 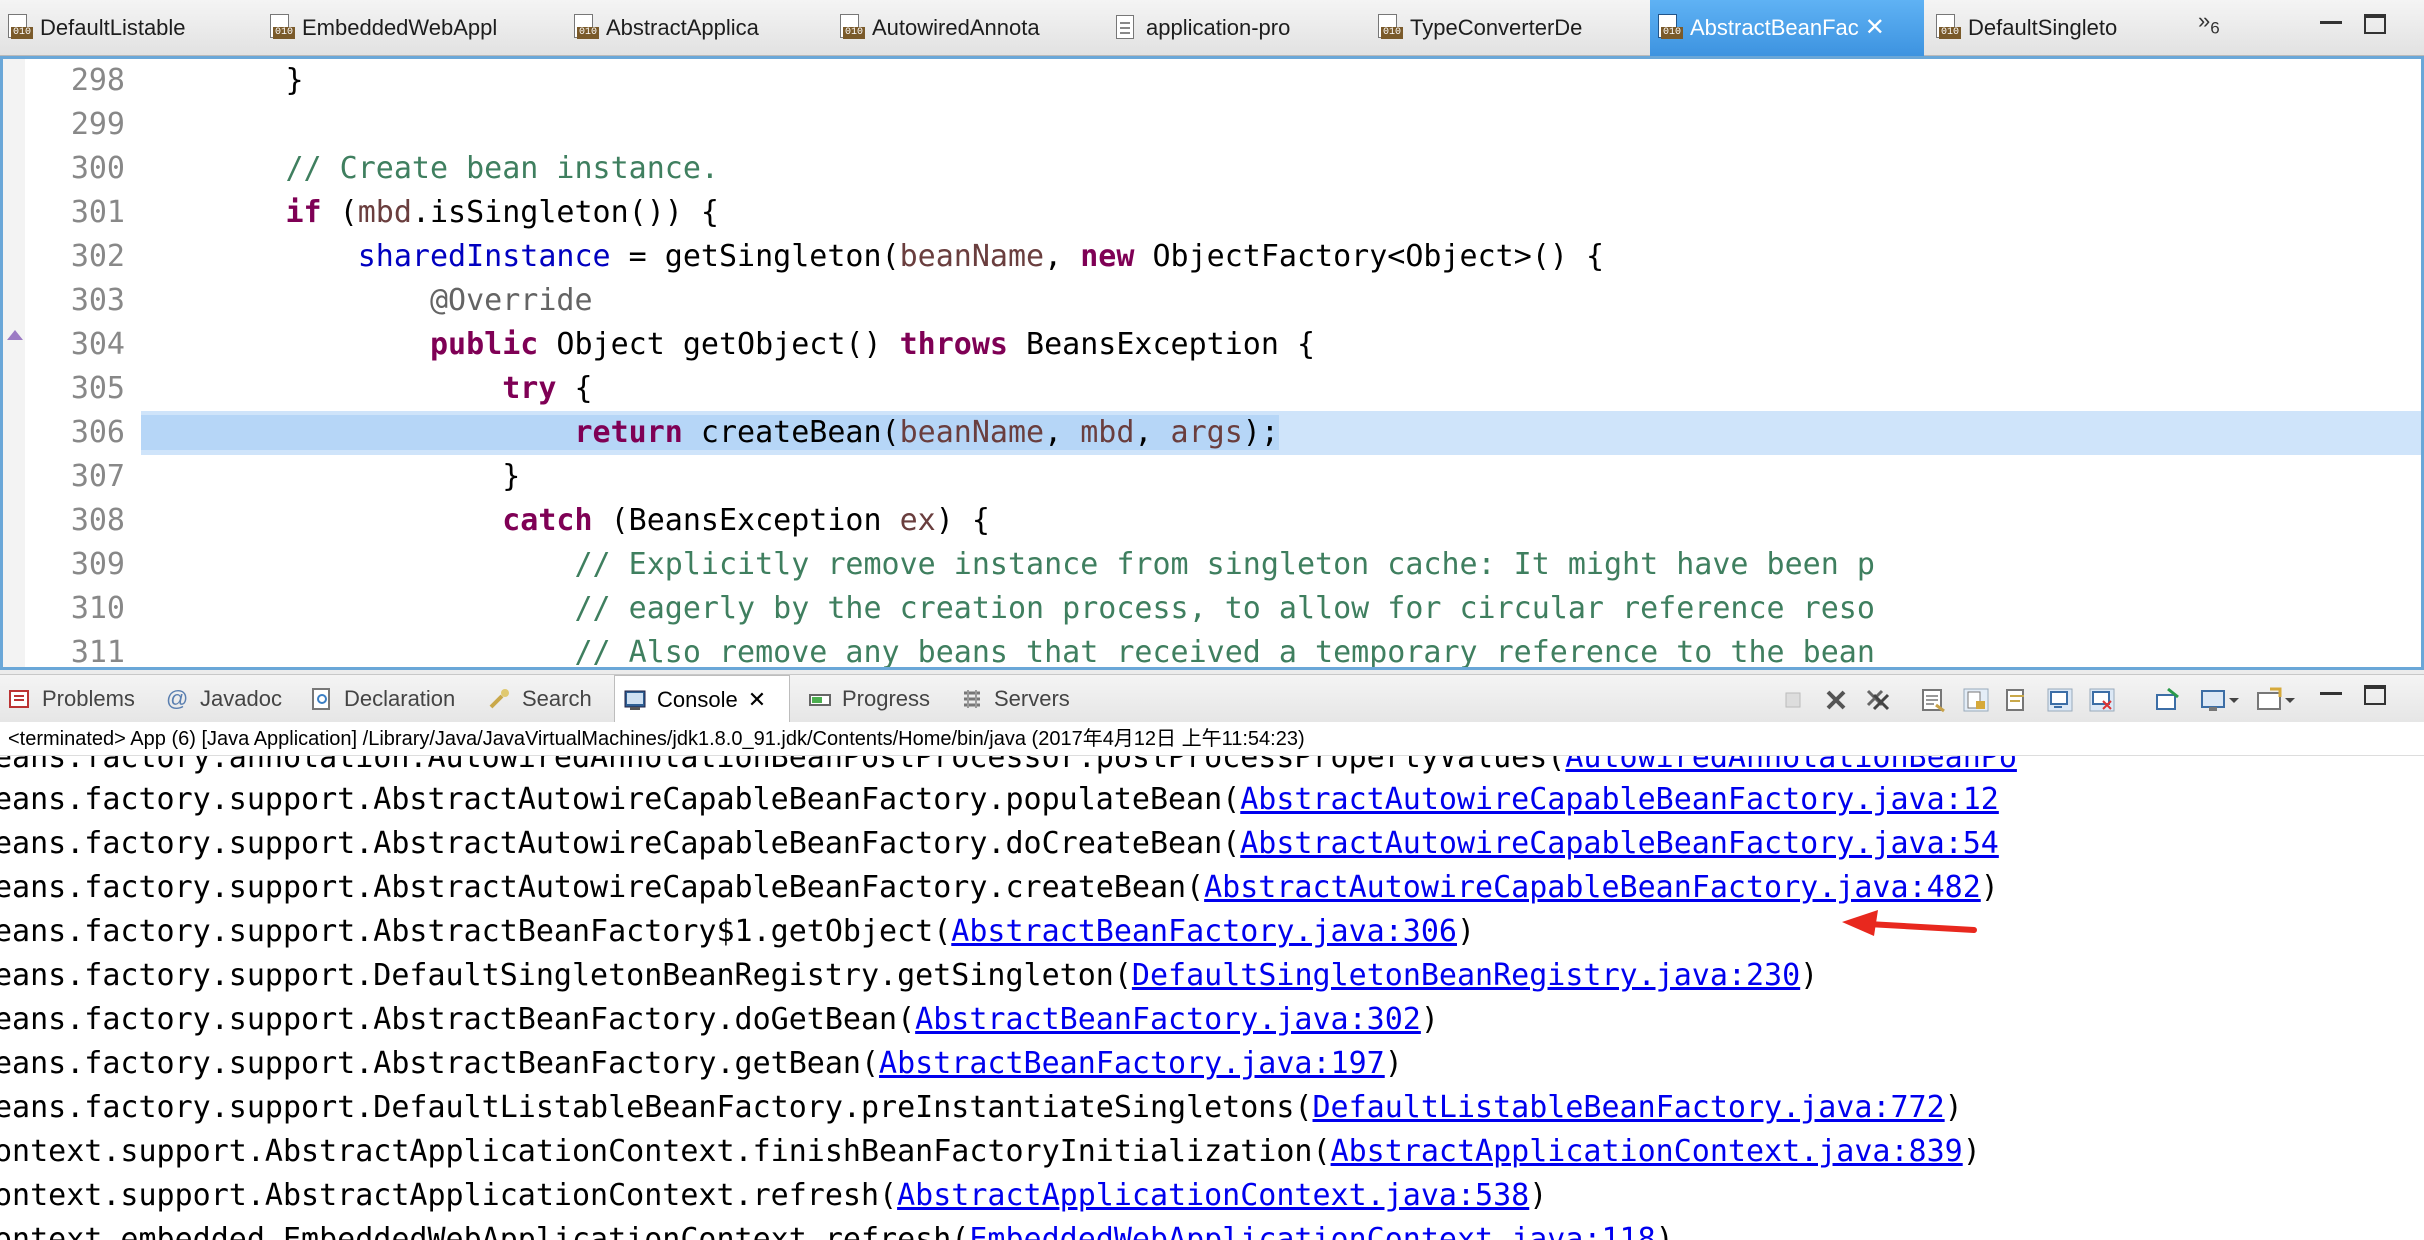 I want to click on code-line, so click(x=1281, y=125).